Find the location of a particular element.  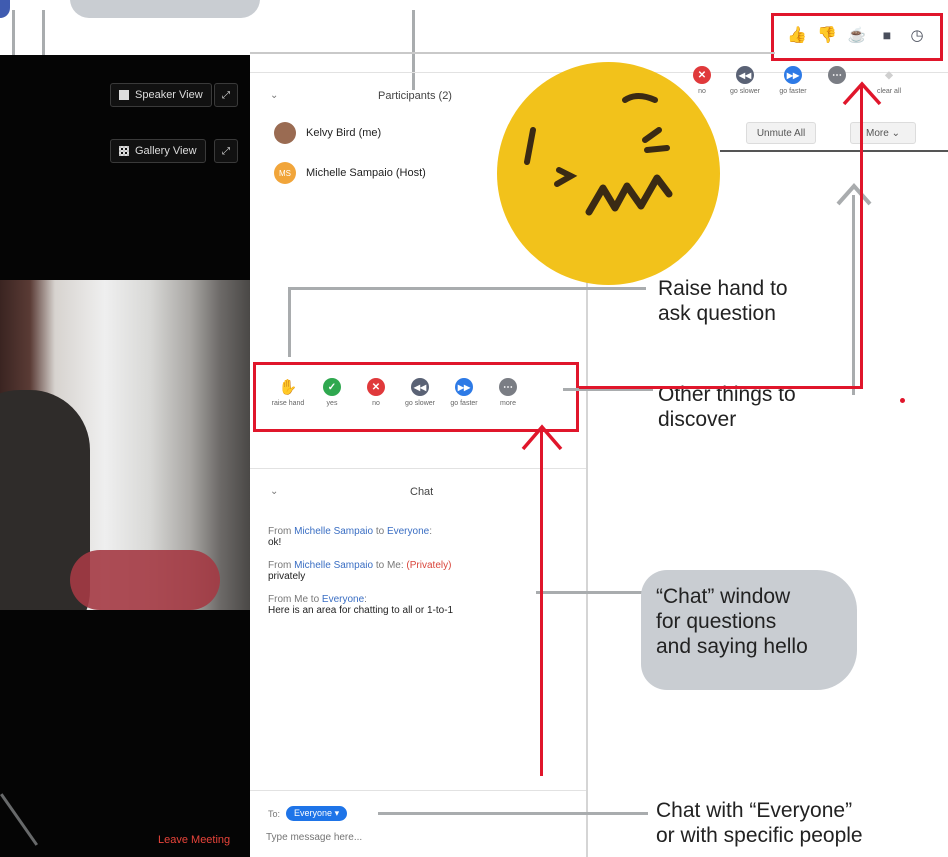

annotation-line: “Chat” window is located at coordinates (723, 596).